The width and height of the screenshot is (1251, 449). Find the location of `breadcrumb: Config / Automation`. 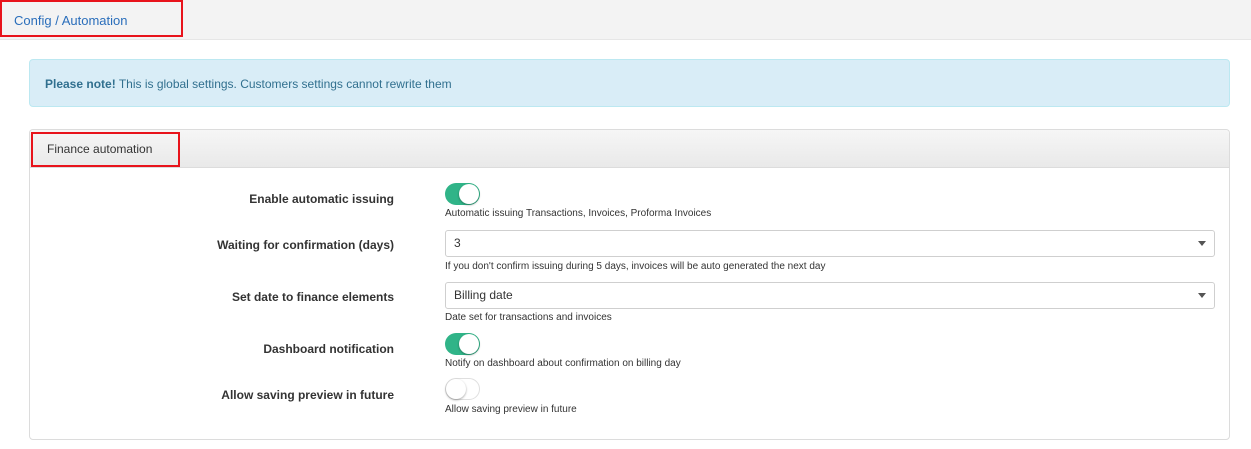

breadcrumb: Config / Automation is located at coordinates (91, 18).